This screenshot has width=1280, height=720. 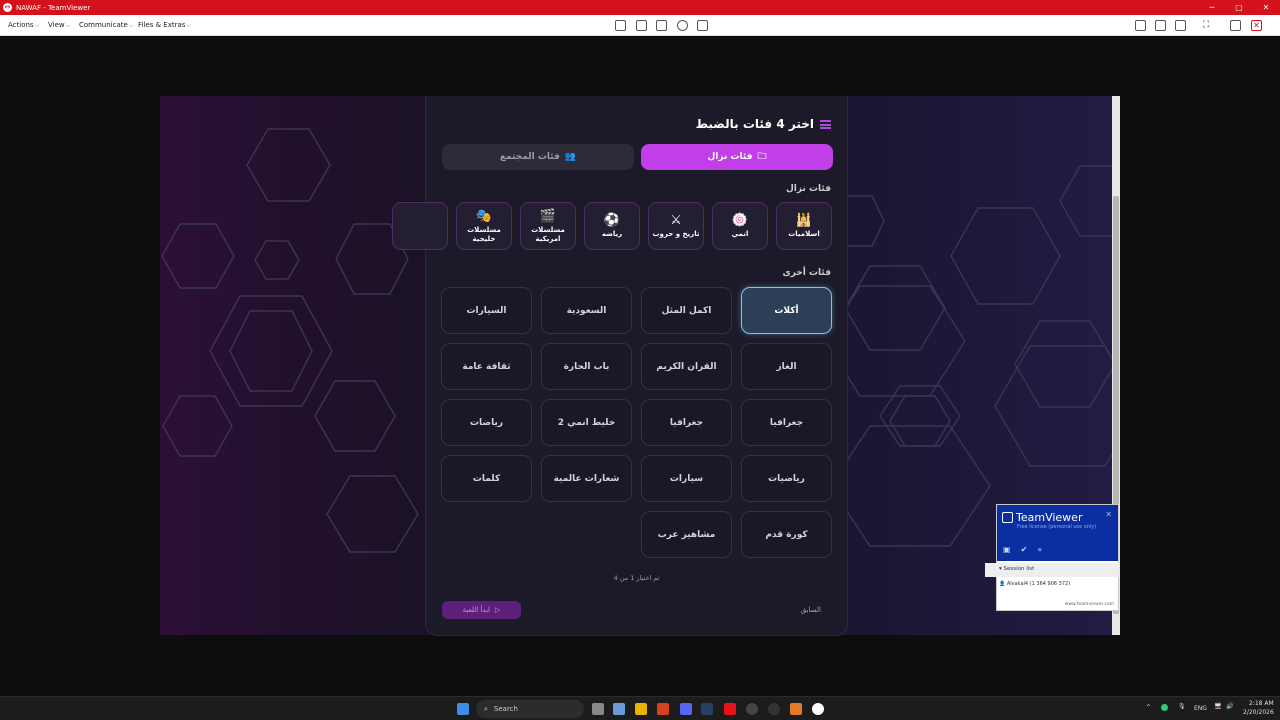 What do you see at coordinates (640, 7) in the screenshot?
I see `title-bar: ↔ NAWAF - TeamViewer ─ ▢ ✕` at bounding box center [640, 7].